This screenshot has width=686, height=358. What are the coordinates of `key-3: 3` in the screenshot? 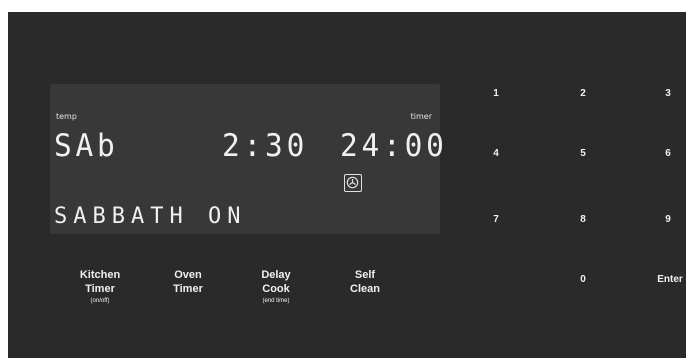 It's located at (668, 93).